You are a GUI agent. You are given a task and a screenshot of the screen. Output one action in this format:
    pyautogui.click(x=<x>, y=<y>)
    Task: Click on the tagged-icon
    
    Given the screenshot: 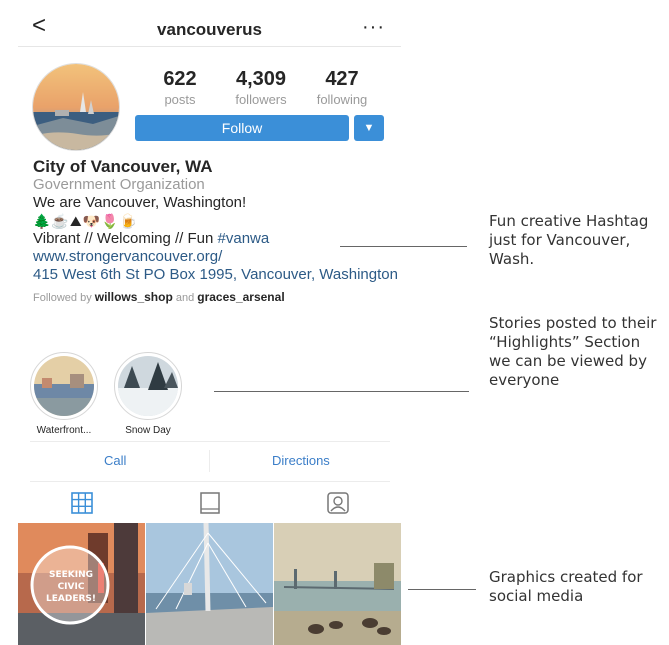 What is the action you would take?
    pyautogui.click(x=338, y=503)
    